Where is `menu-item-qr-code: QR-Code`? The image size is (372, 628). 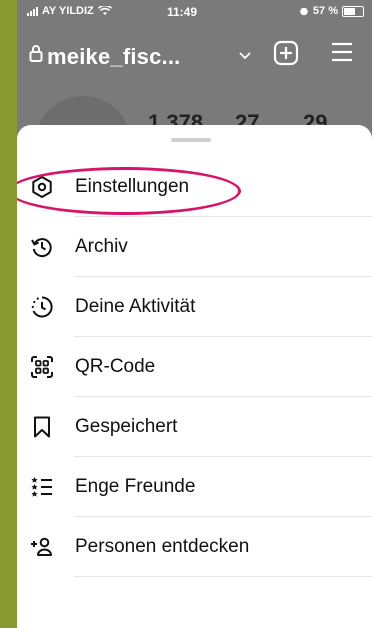
menu-item-qr-code: QR-Code is located at coordinates (194, 367).